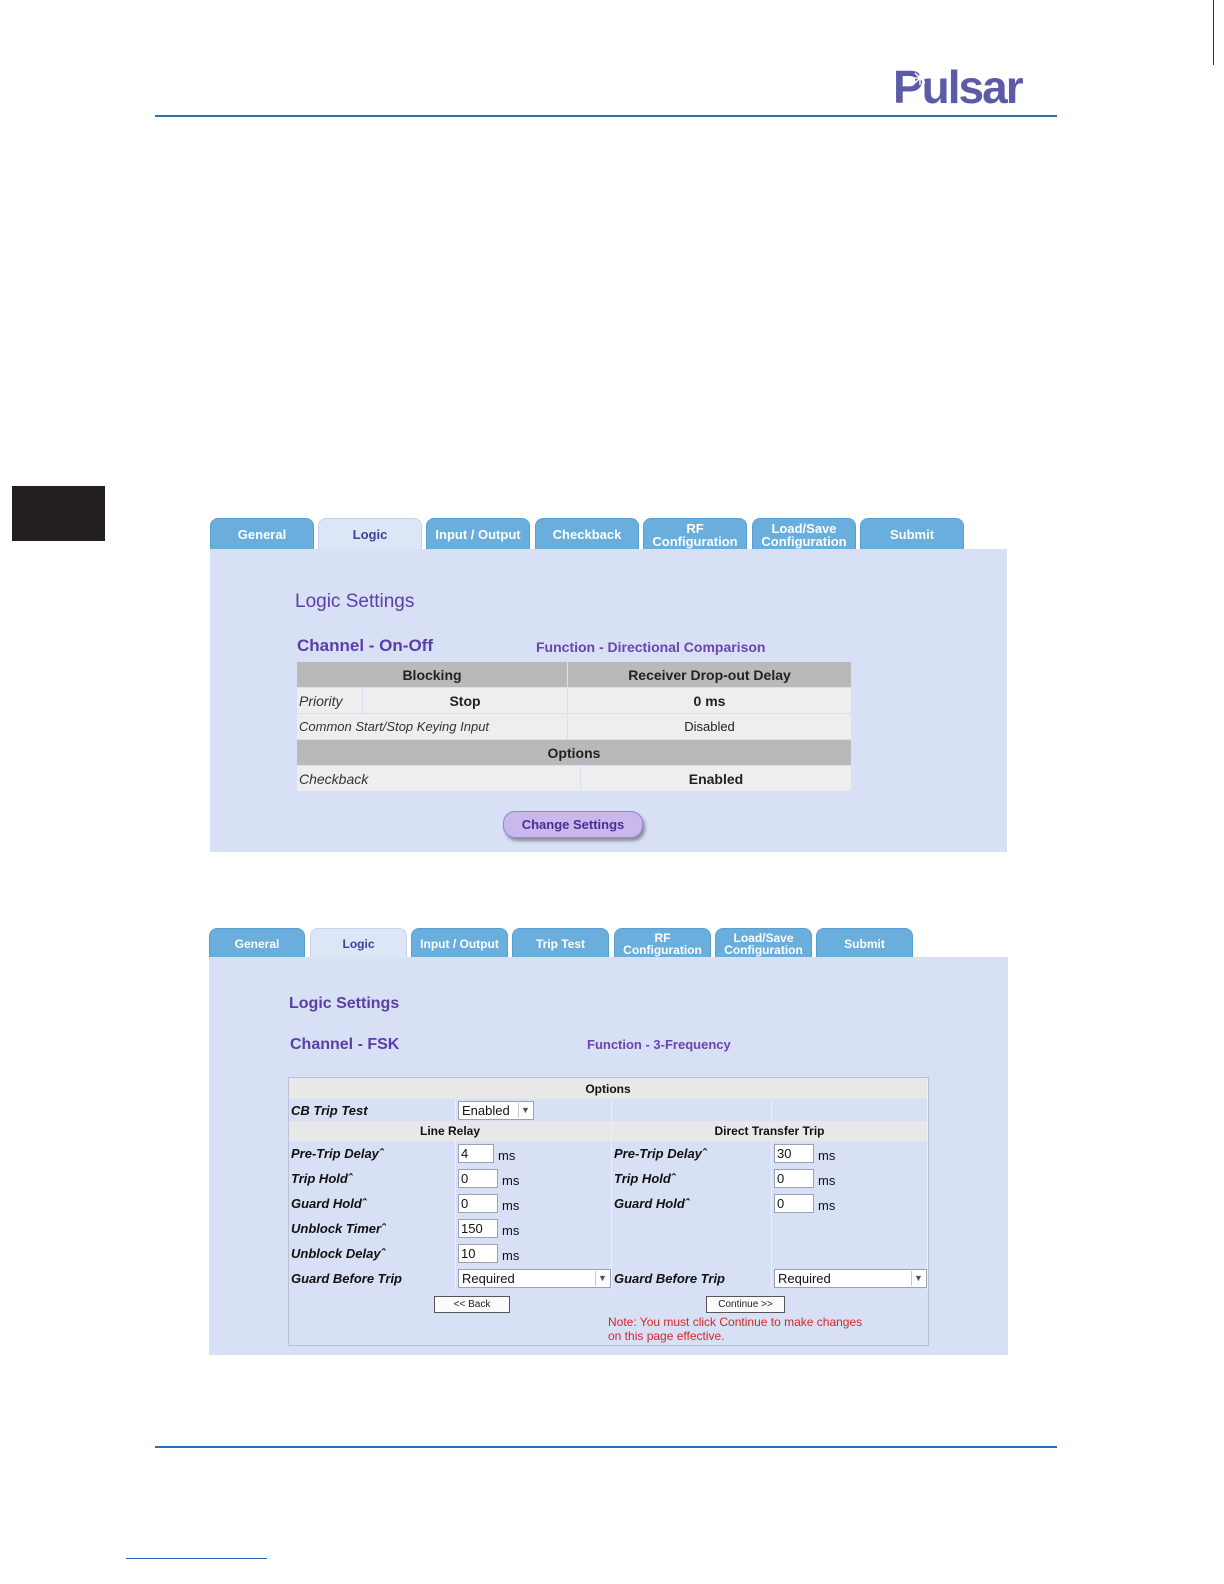 The width and height of the screenshot is (1224, 1584). I want to click on cb-trip-test-label: CB Trip Test, so click(372, 1110).